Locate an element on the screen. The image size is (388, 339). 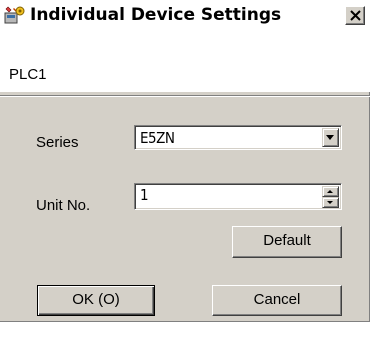
series-select: E5ZN is located at coordinates (238, 137).